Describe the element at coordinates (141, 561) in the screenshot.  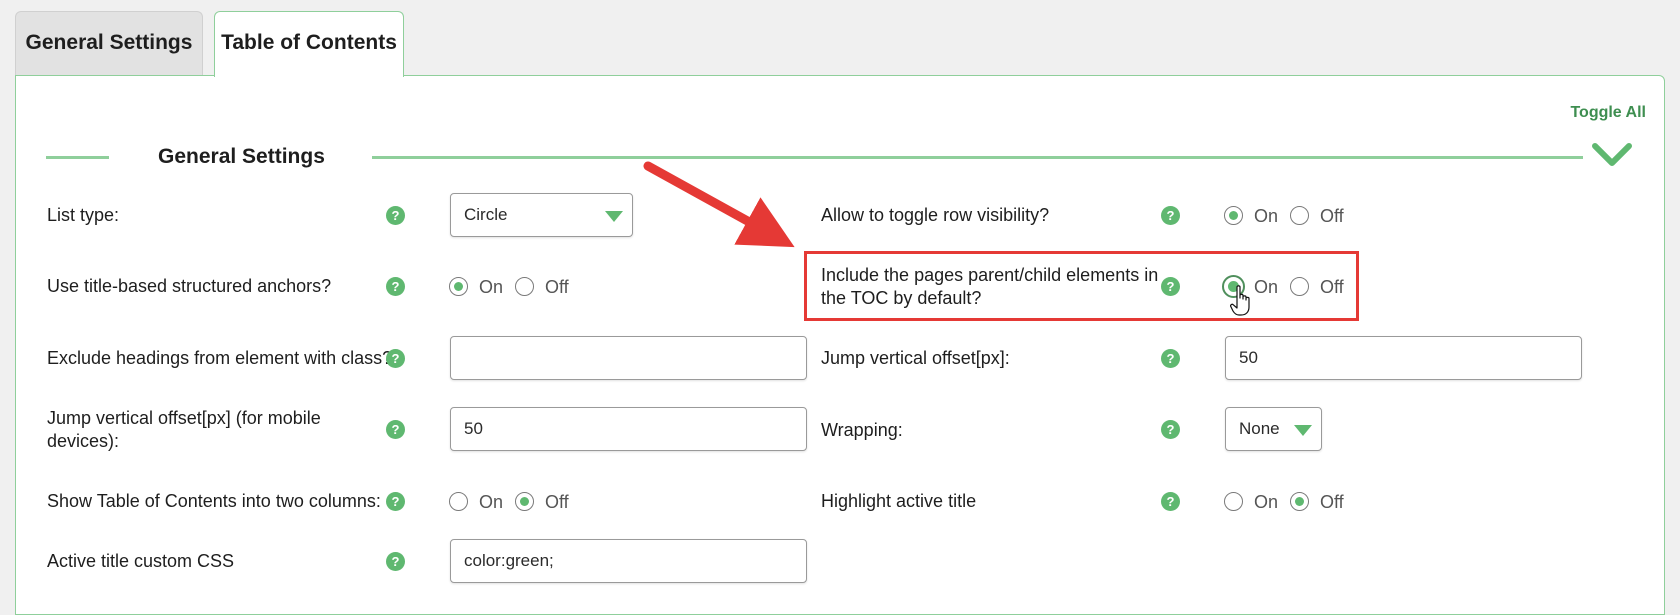
I see `active-css-label: Active title custom CSS` at that location.